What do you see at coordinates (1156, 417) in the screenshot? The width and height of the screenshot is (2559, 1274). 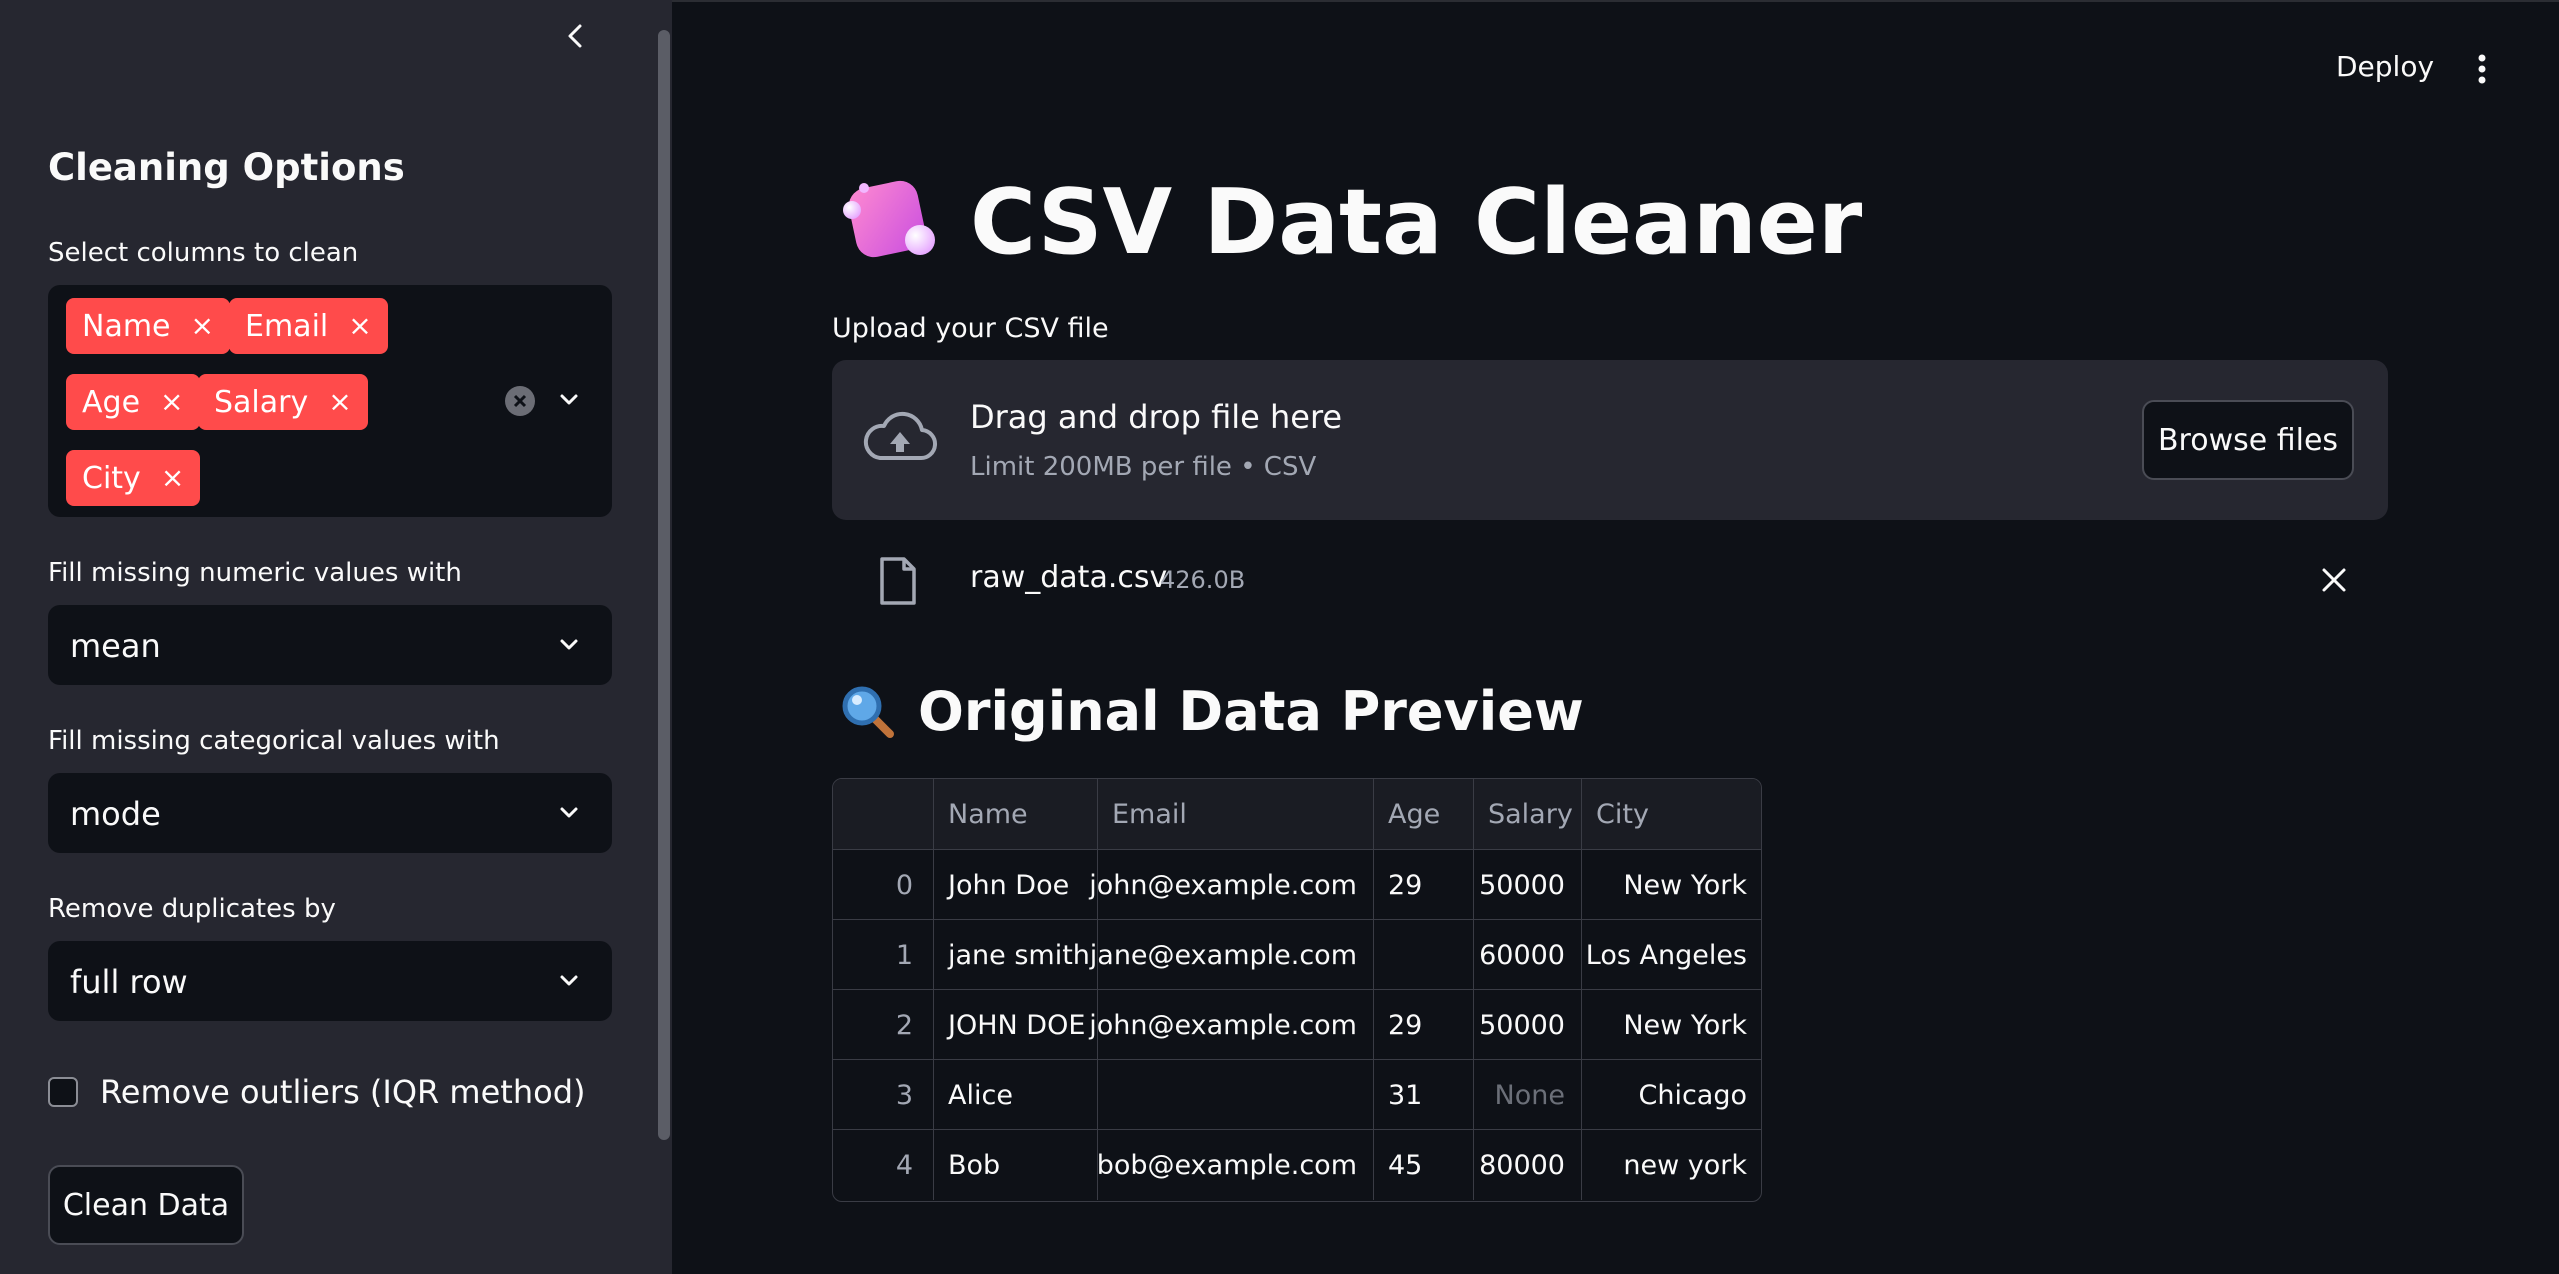 I see `dropzone-instructions: Drag and drop file here` at bounding box center [1156, 417].